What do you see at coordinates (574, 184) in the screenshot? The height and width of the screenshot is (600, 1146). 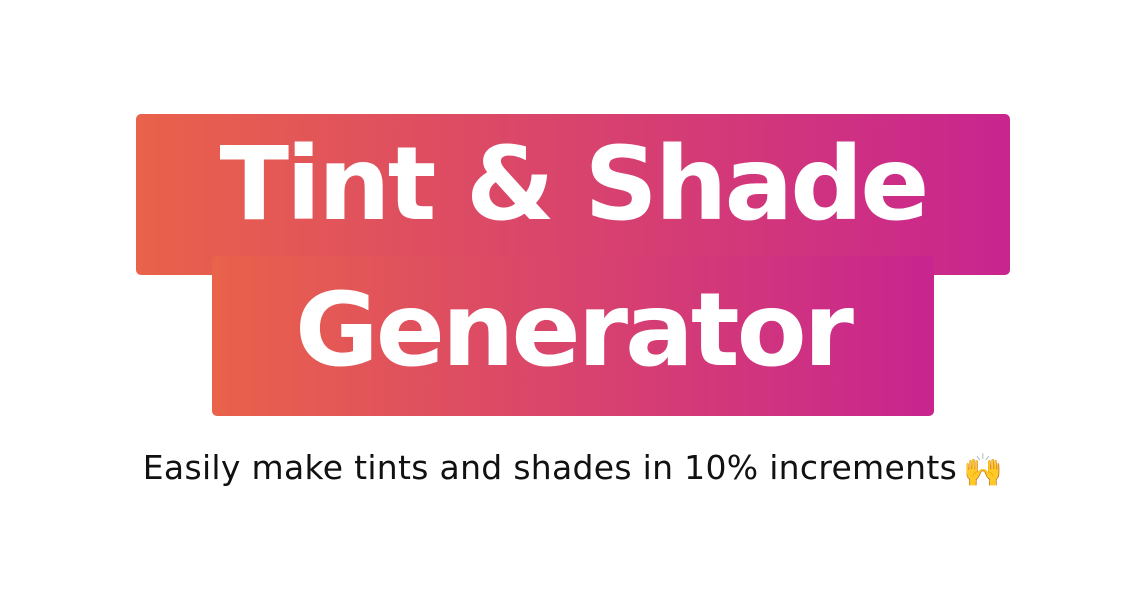 I see `page-title-line1: Tint & Shade` at bounding box center [574, 184].